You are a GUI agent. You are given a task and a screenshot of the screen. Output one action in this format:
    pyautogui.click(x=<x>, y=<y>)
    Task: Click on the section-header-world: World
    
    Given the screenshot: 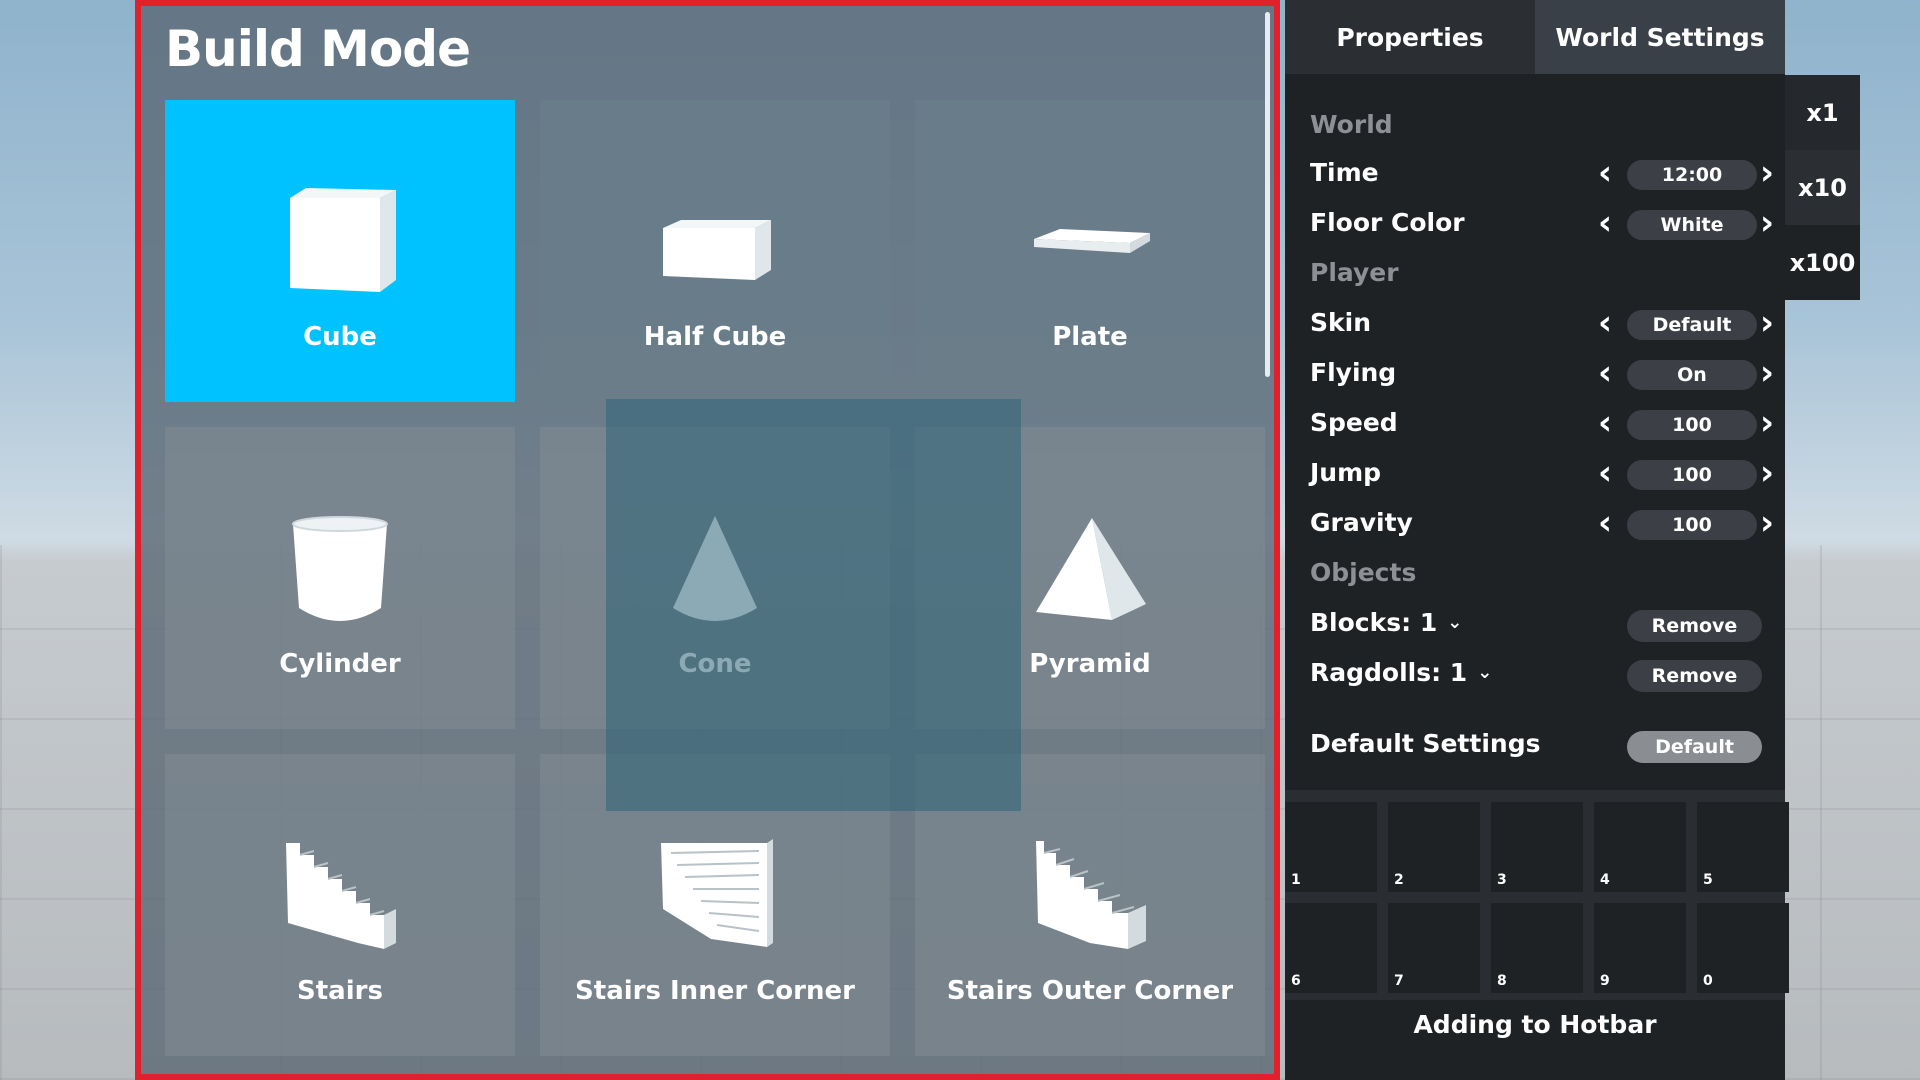 What is the action you would take?
    pyautogui.click(x=1351, y=124)
    